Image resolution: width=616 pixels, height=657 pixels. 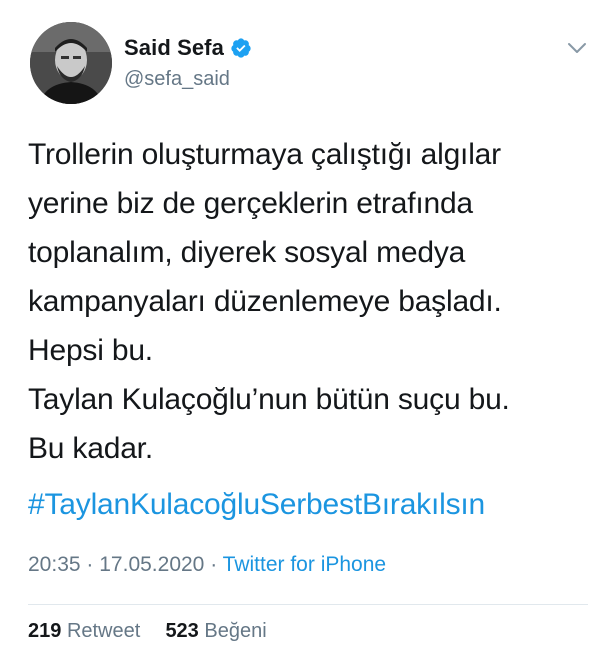 I want to click on verified-badge-icon, so click(x=241, y=48).